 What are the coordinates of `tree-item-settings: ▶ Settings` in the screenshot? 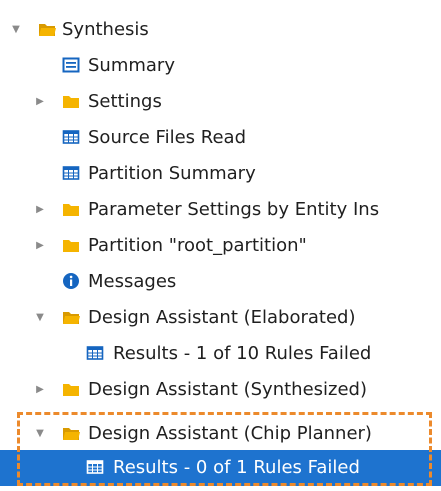 It's located at (220, 102).